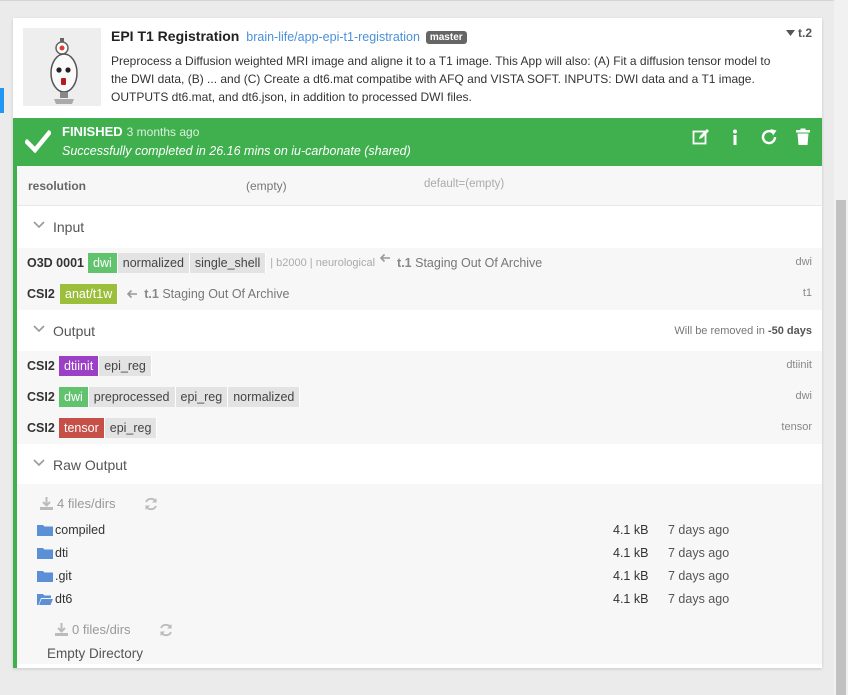 Image resolution: width=848 pixels, height=695 pixels. I want to click on file-row: .git 4.1 kB 7 days ago, so click(417, 577).